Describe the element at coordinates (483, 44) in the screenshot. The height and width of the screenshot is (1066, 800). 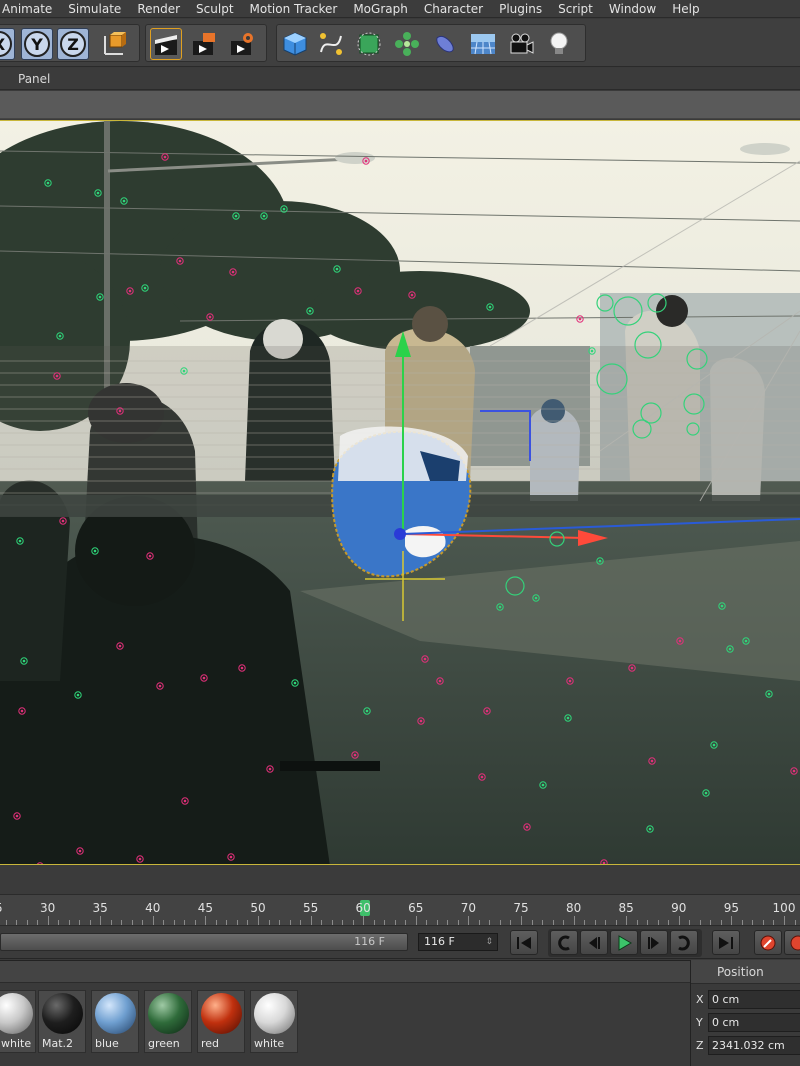
I see `floor-environment-button` at that location.